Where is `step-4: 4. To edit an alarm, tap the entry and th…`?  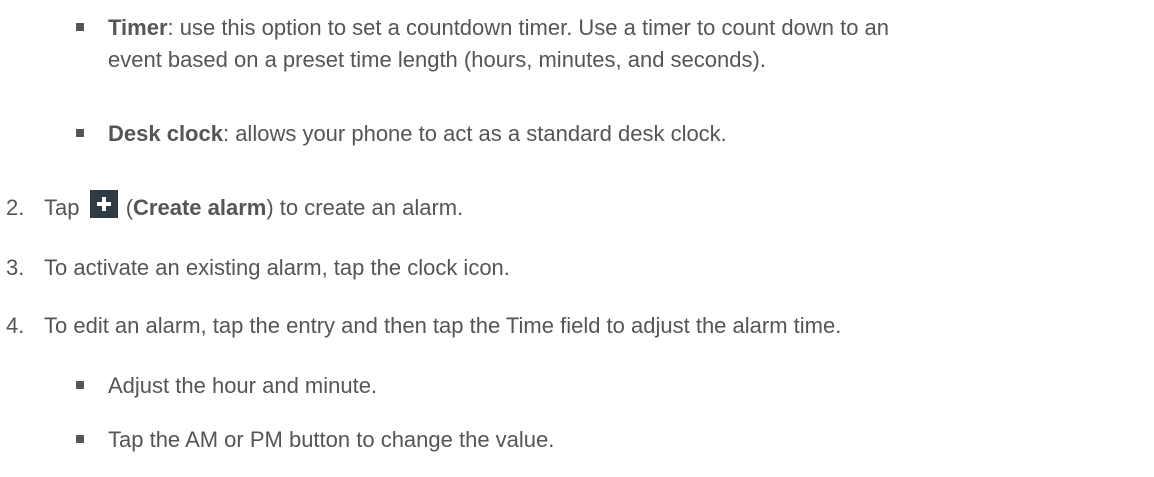 step-4: 4. To edit an alarm, tap the entry and th… is located at coordinates (576, 326).